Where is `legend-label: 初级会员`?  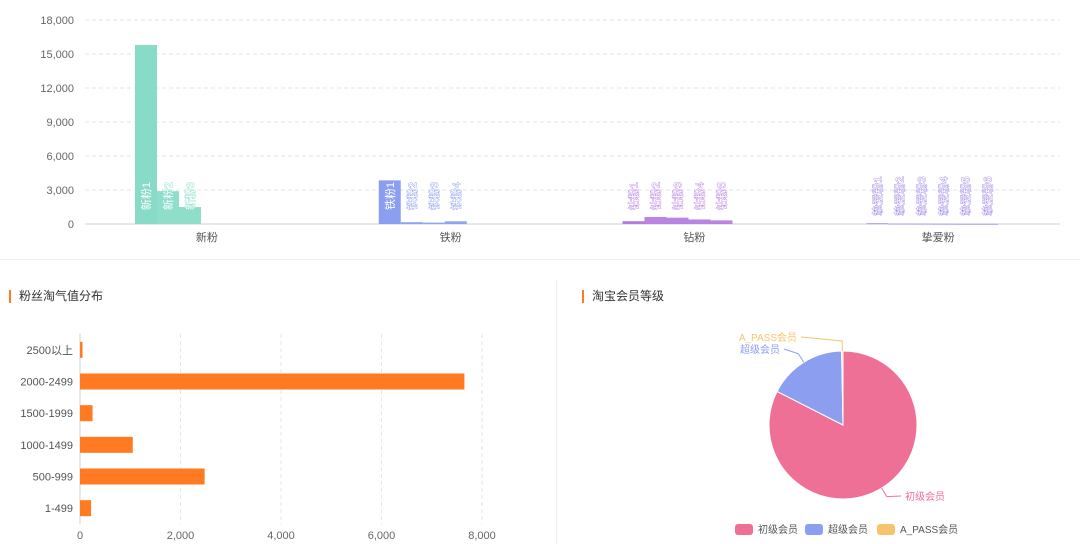 legend-label: 初级会员 is located at coordinates (778, 529).